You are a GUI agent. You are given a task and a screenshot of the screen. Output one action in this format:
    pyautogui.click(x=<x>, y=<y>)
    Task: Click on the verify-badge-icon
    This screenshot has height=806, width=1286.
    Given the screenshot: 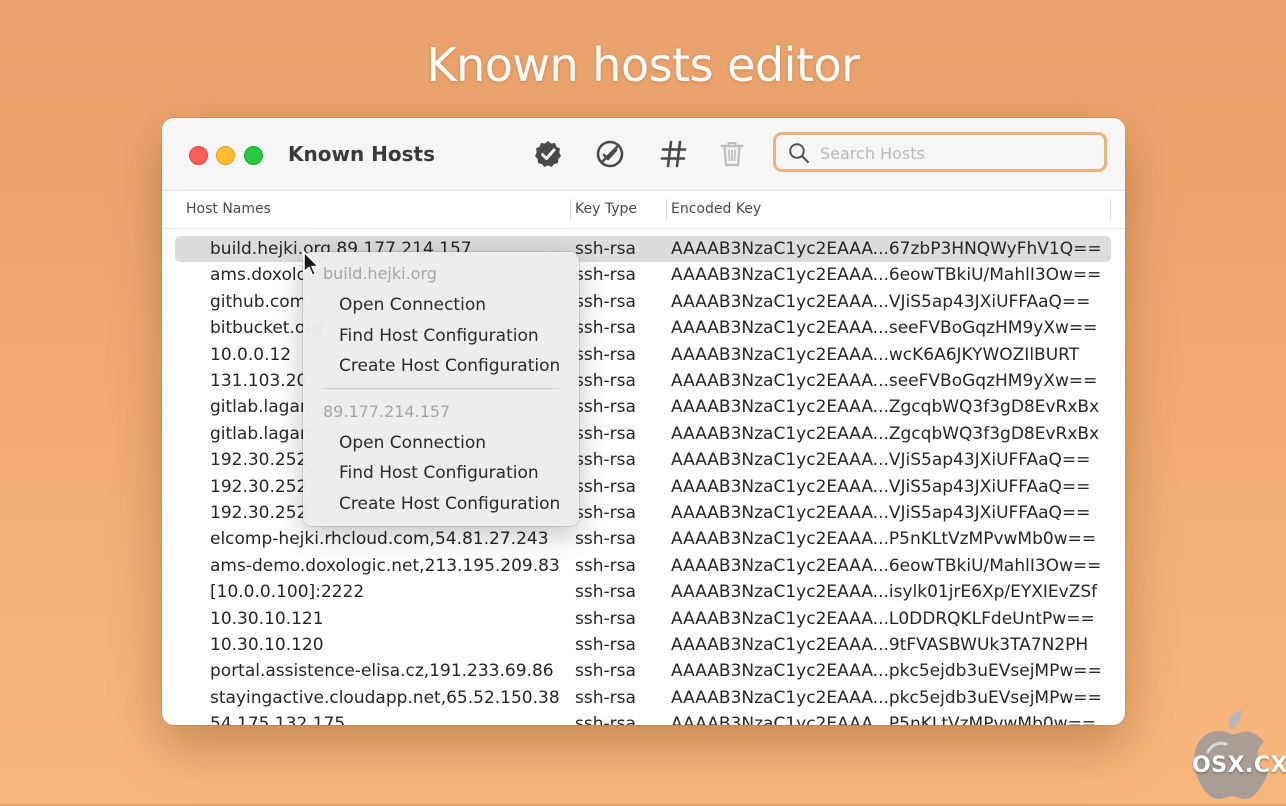 What is the action you would take?
    pyautogui.click(x=548, y=154)
    